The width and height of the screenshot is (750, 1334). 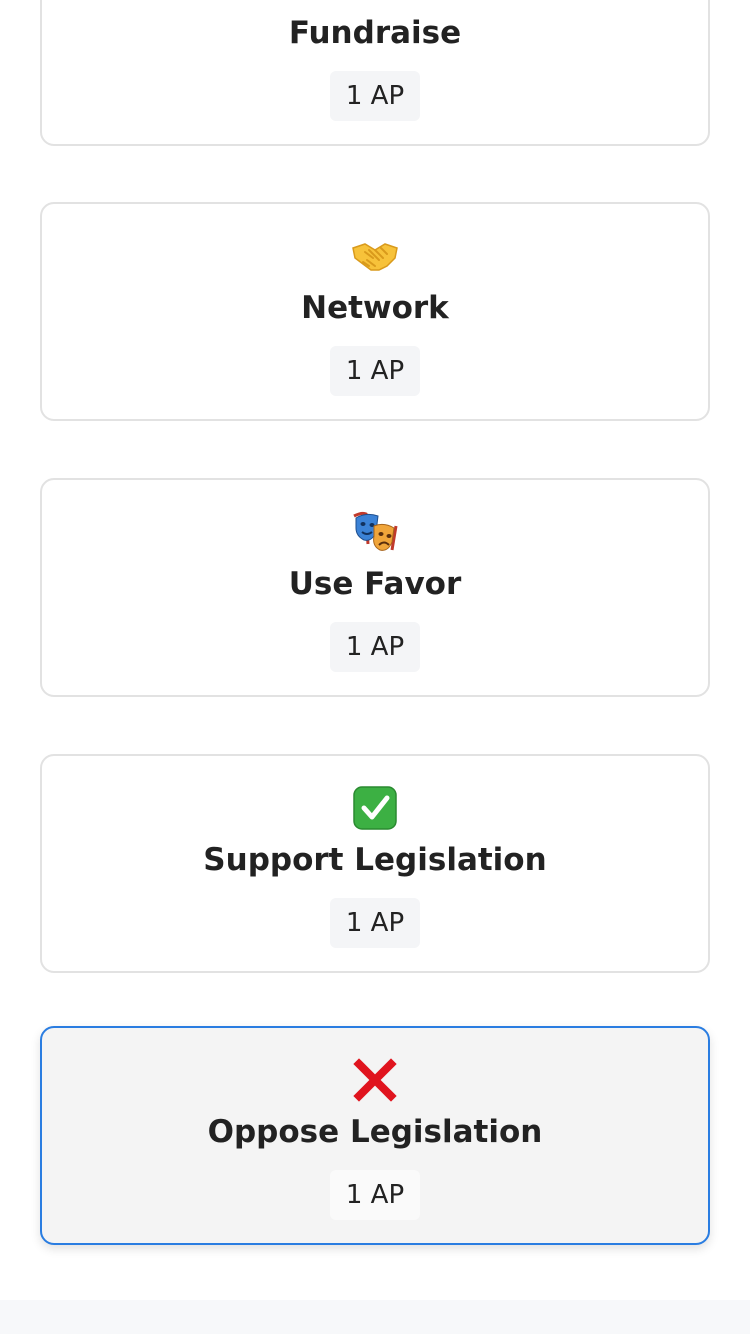 What do you see at coordinates (375, 256) in the screenshot?
I see `handshake-icon` at bounding box center [375, 256].